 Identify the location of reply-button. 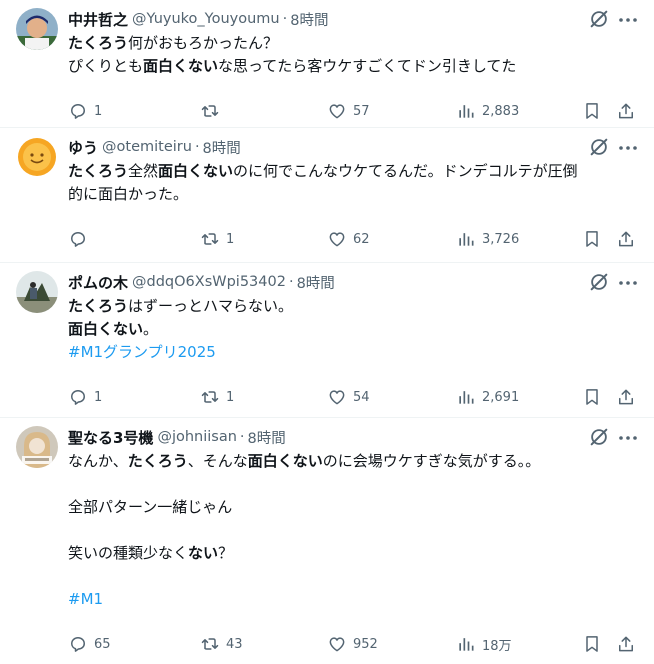
(81, 239).